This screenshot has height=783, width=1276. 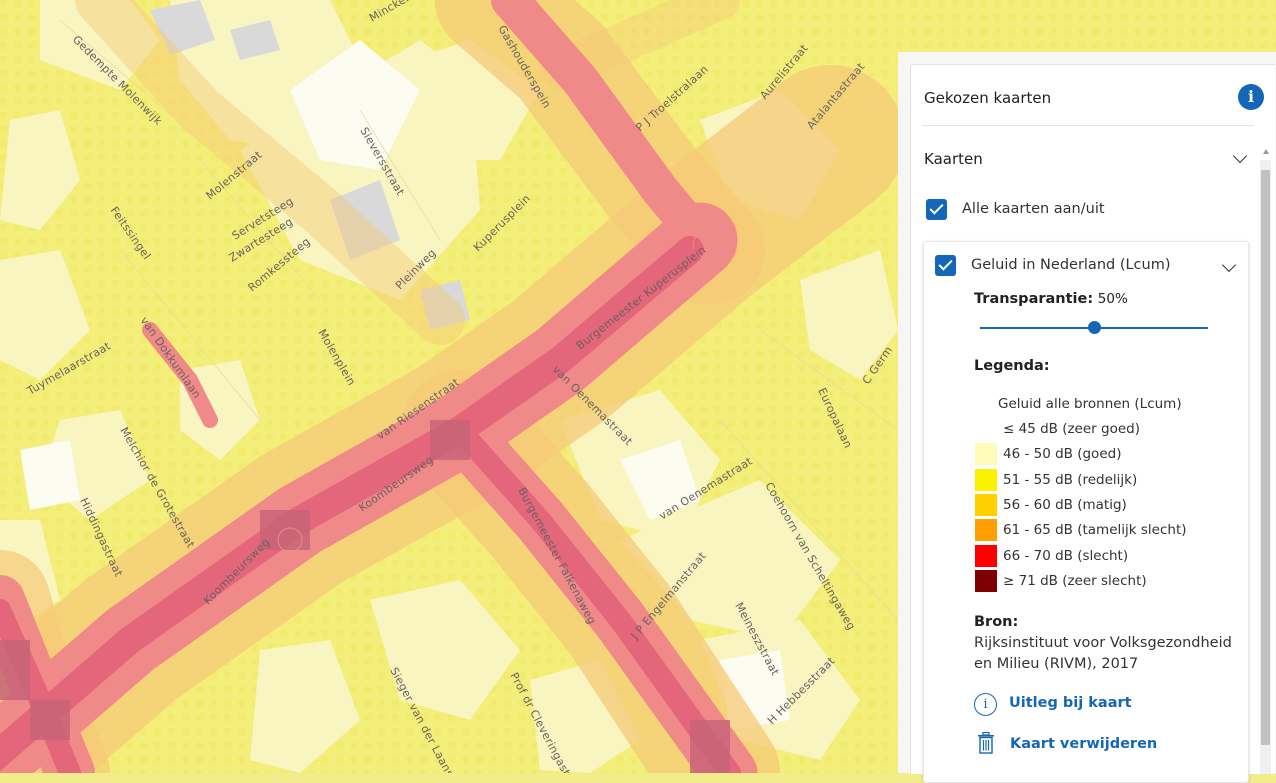 I want to click on panel-title: Gekozen kaarten, so click(x=988, y=98).